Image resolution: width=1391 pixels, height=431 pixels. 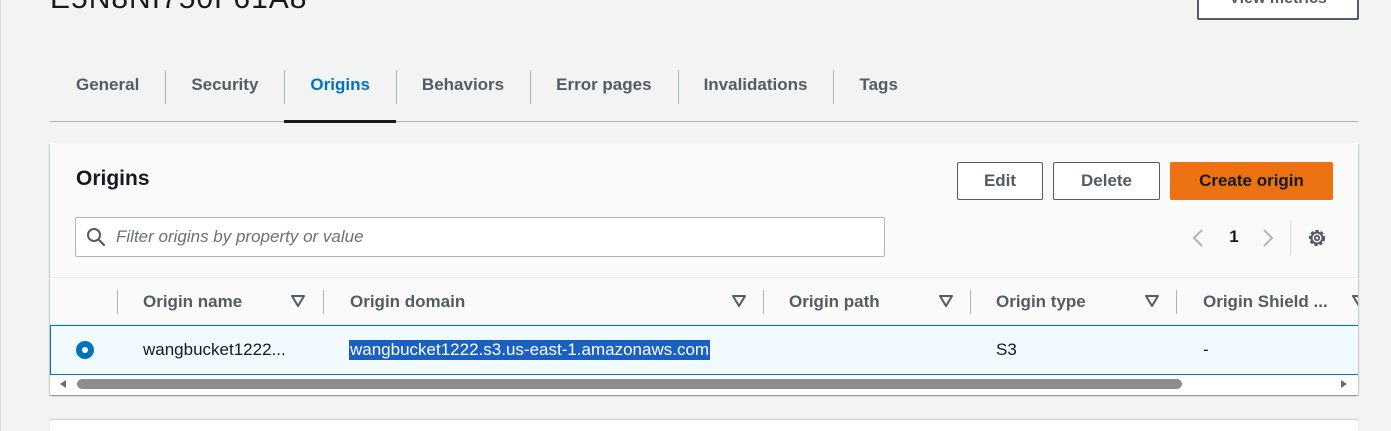 I want to click on column-header-label: Origin name, so click(x=193, y=301).